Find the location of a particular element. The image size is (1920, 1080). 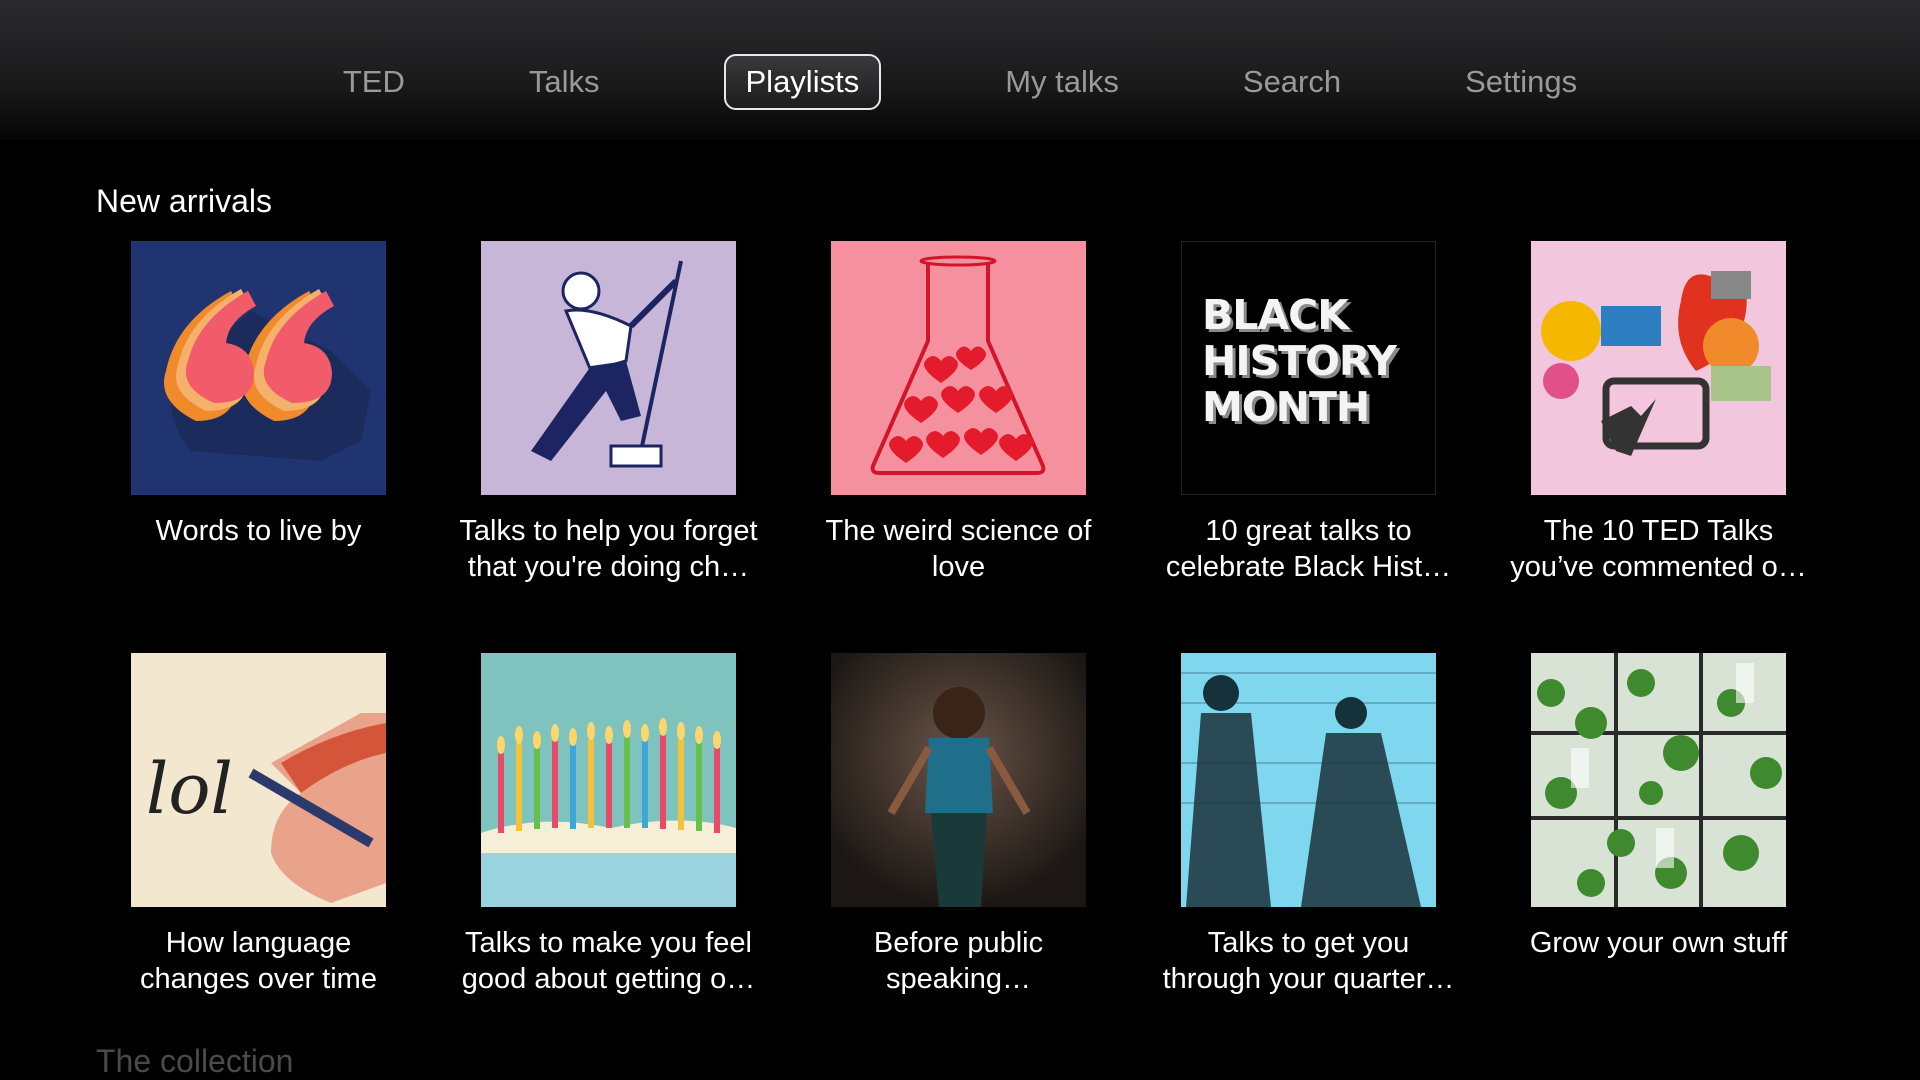

playlist-title-line1: Talks to get you is located at coordinates (1308, 943).